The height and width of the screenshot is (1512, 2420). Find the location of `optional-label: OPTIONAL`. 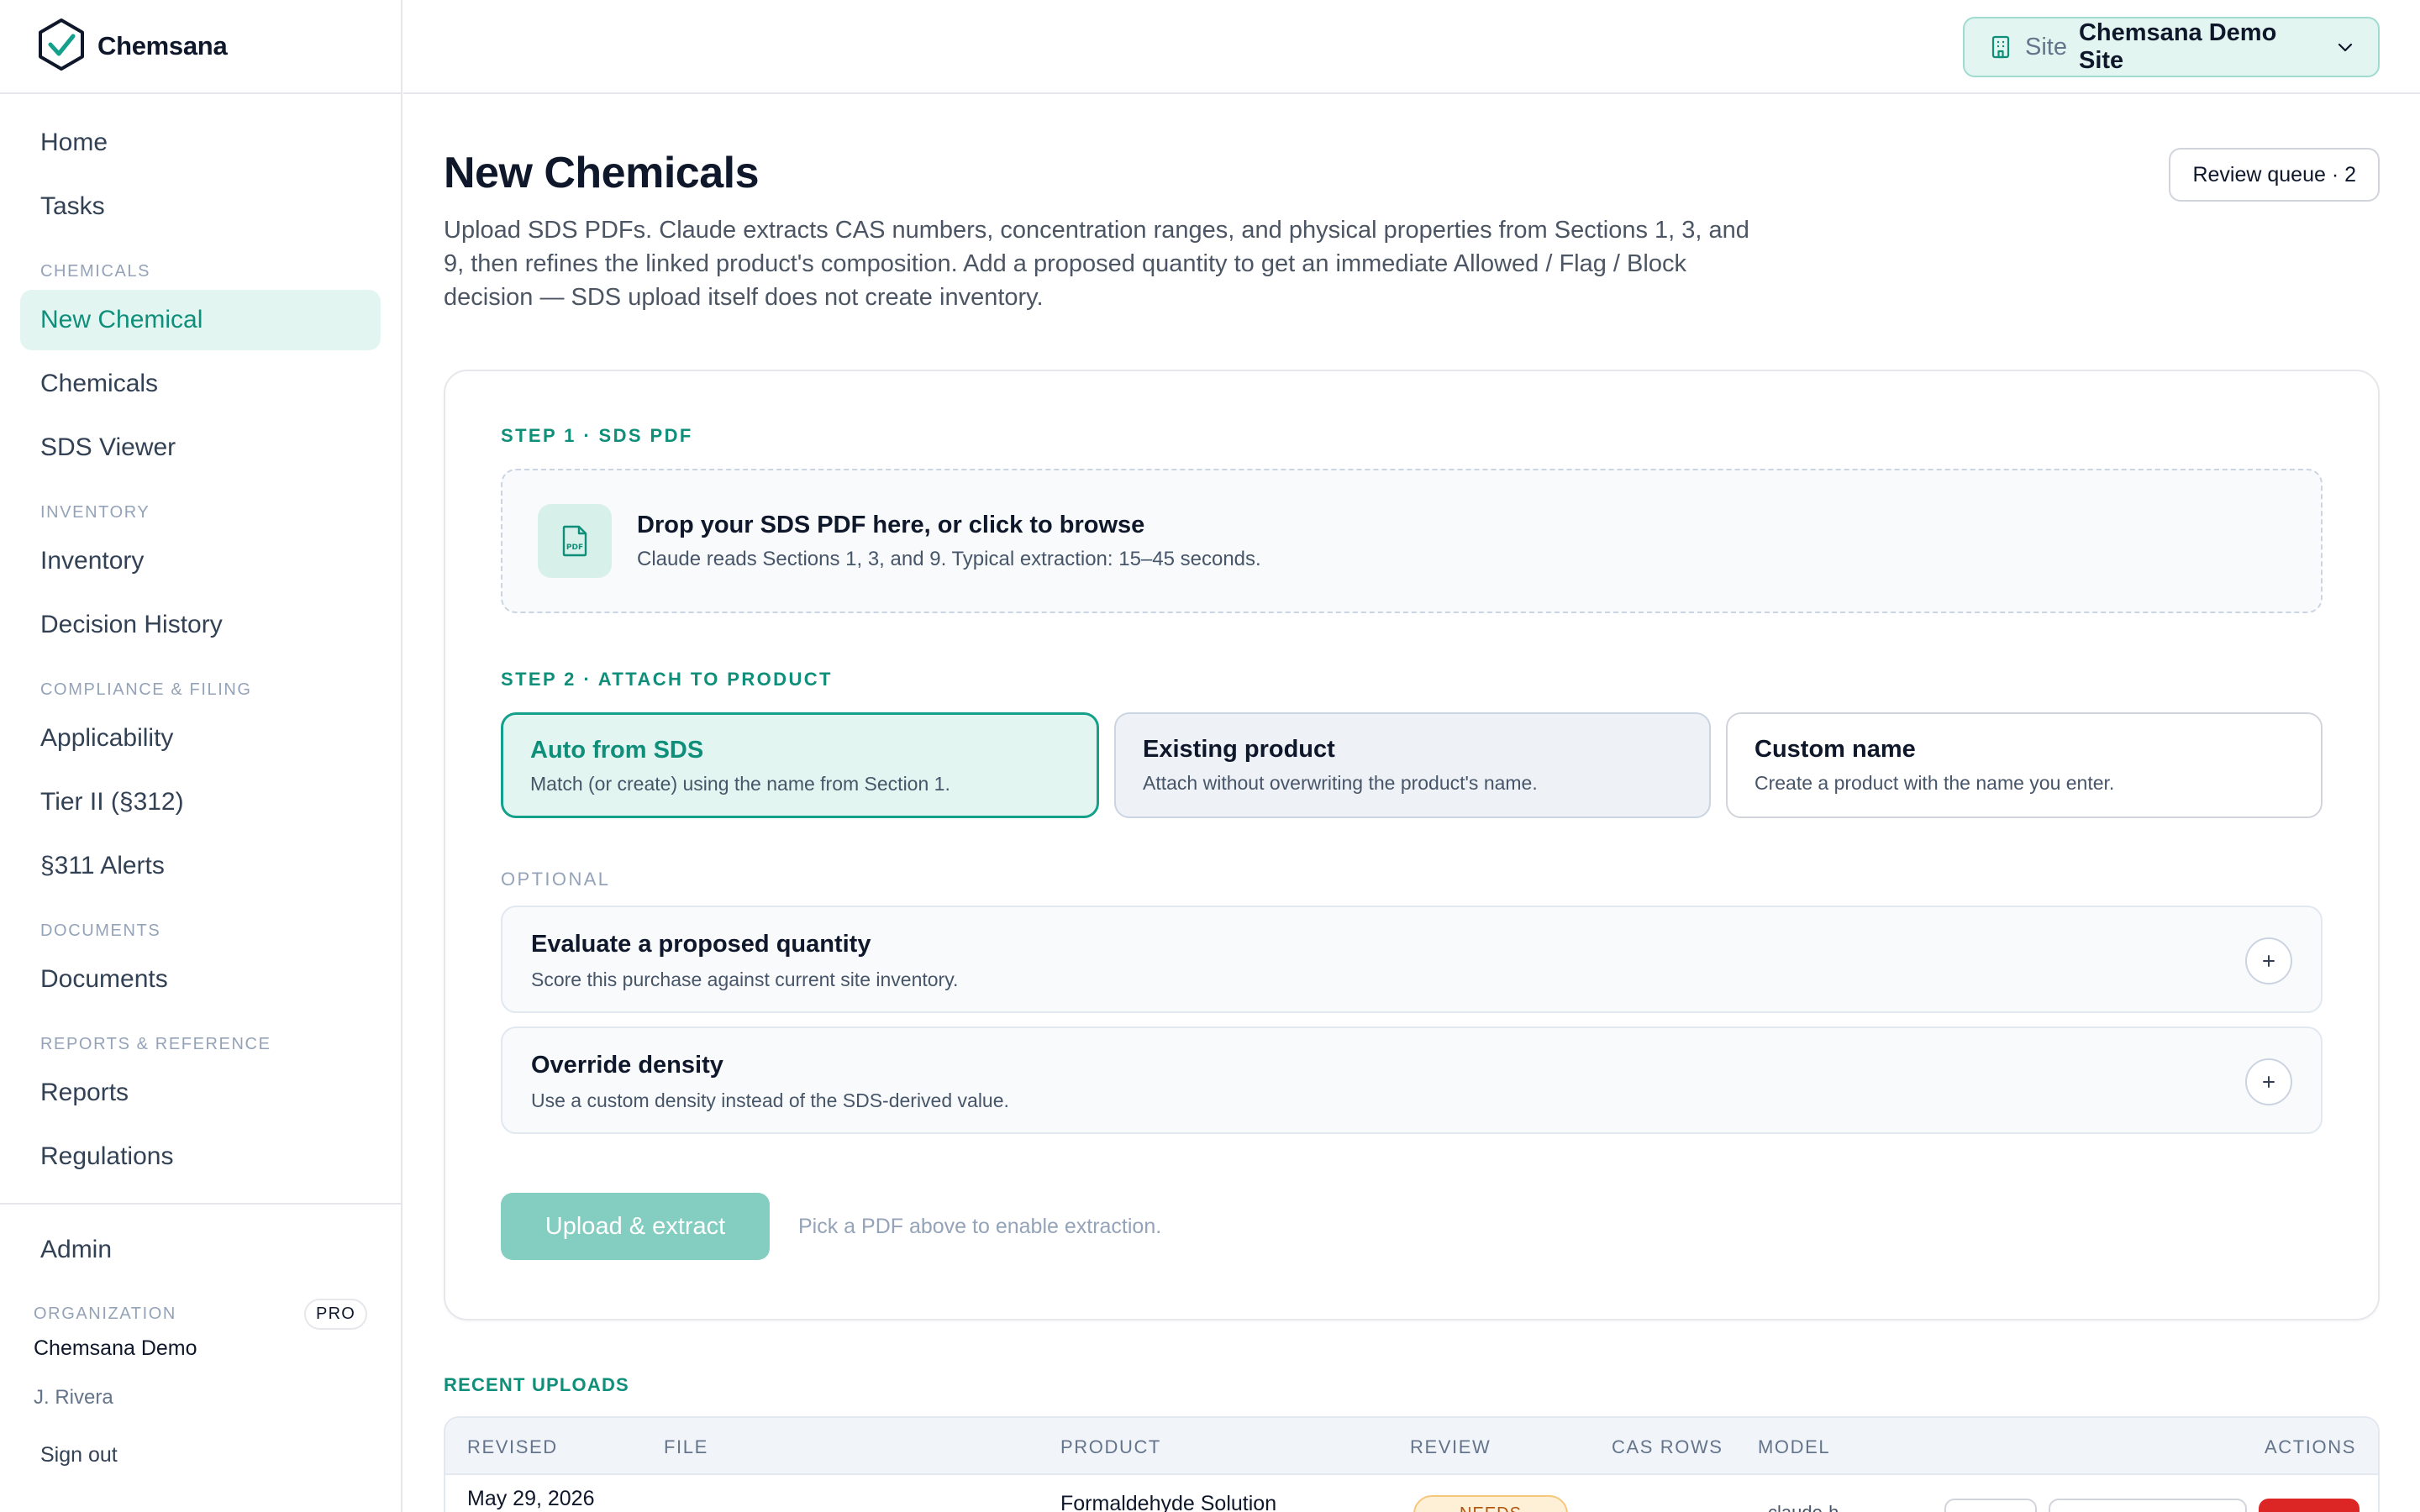

optional-label: OPTIONAL is located at coordinates (556, 879).